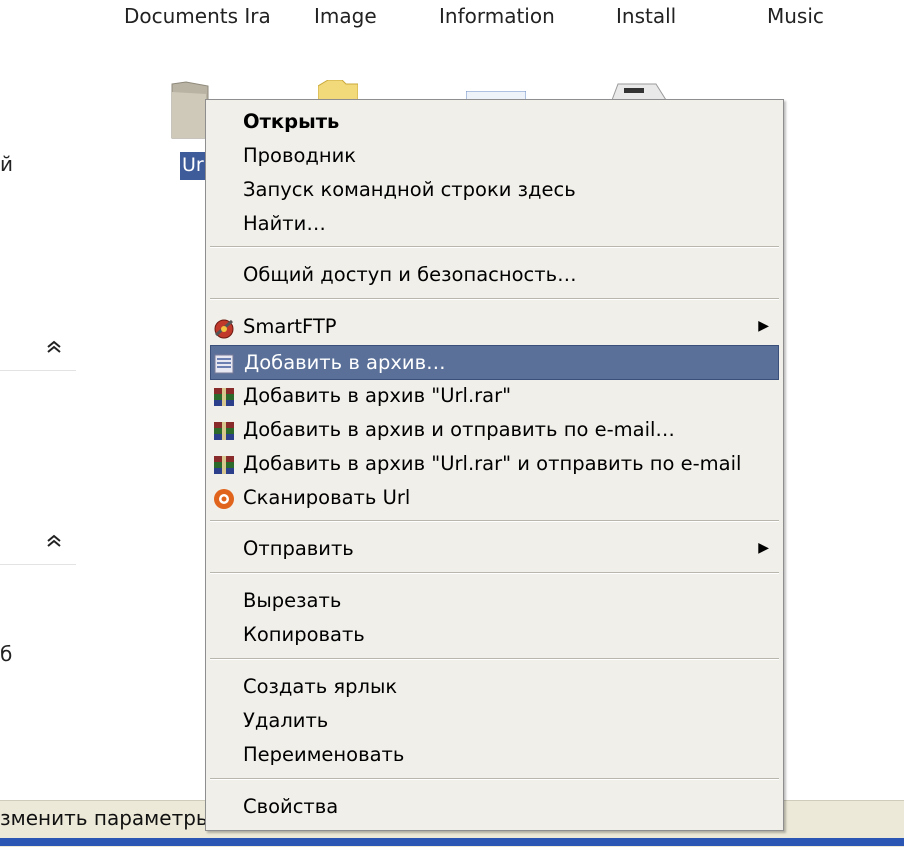 Image resolution: width=904 pixels, height=847 pixels. What do you see at coordinates (494, 326) in the screenshot?
I see `menu-item-smartftp: SmartFTP ▶` at bounding box center [494, 326].